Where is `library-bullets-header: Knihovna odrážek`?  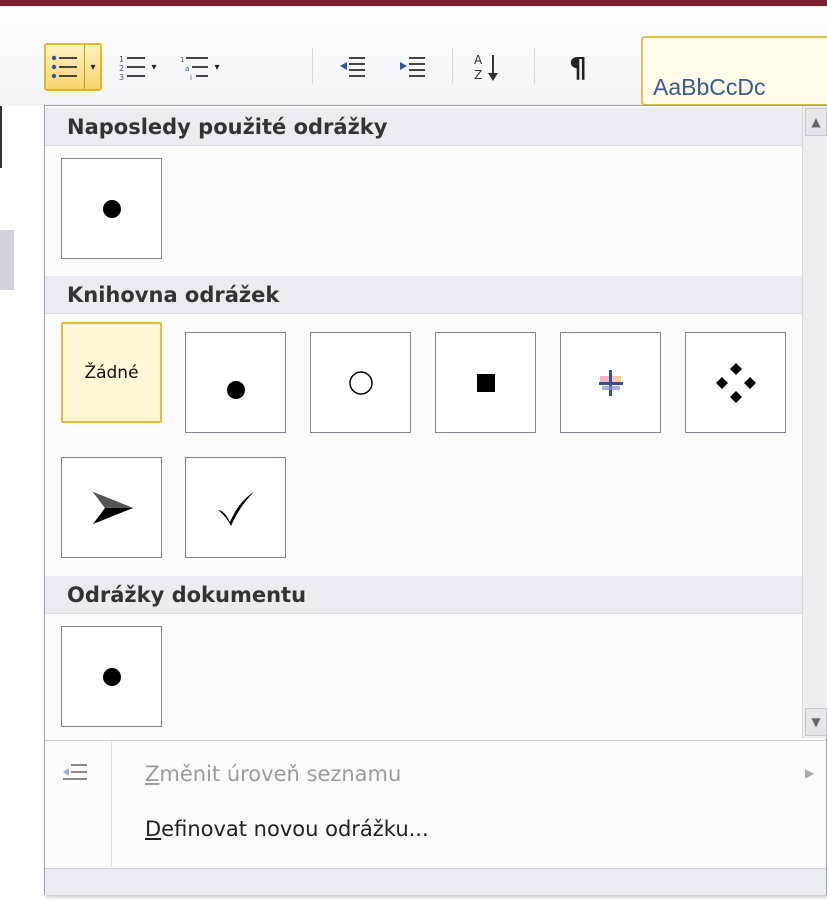 library-bullets-header: Knihovna odrážek is located at coordinates (423, 295).